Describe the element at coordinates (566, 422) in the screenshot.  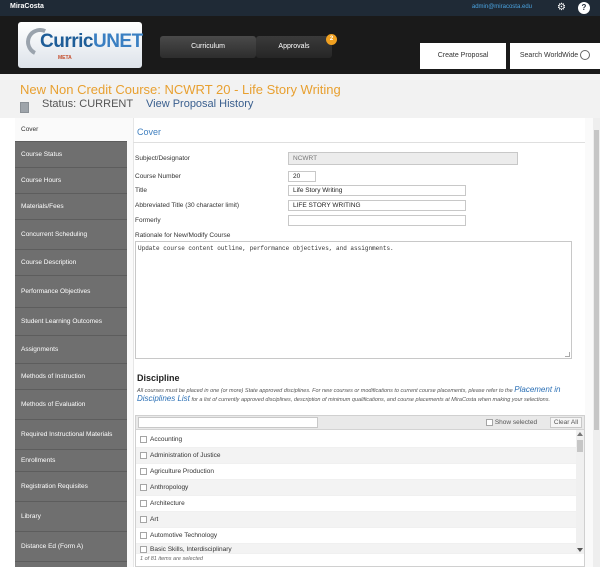
I see `clear-all-button: Clear All` at that location.